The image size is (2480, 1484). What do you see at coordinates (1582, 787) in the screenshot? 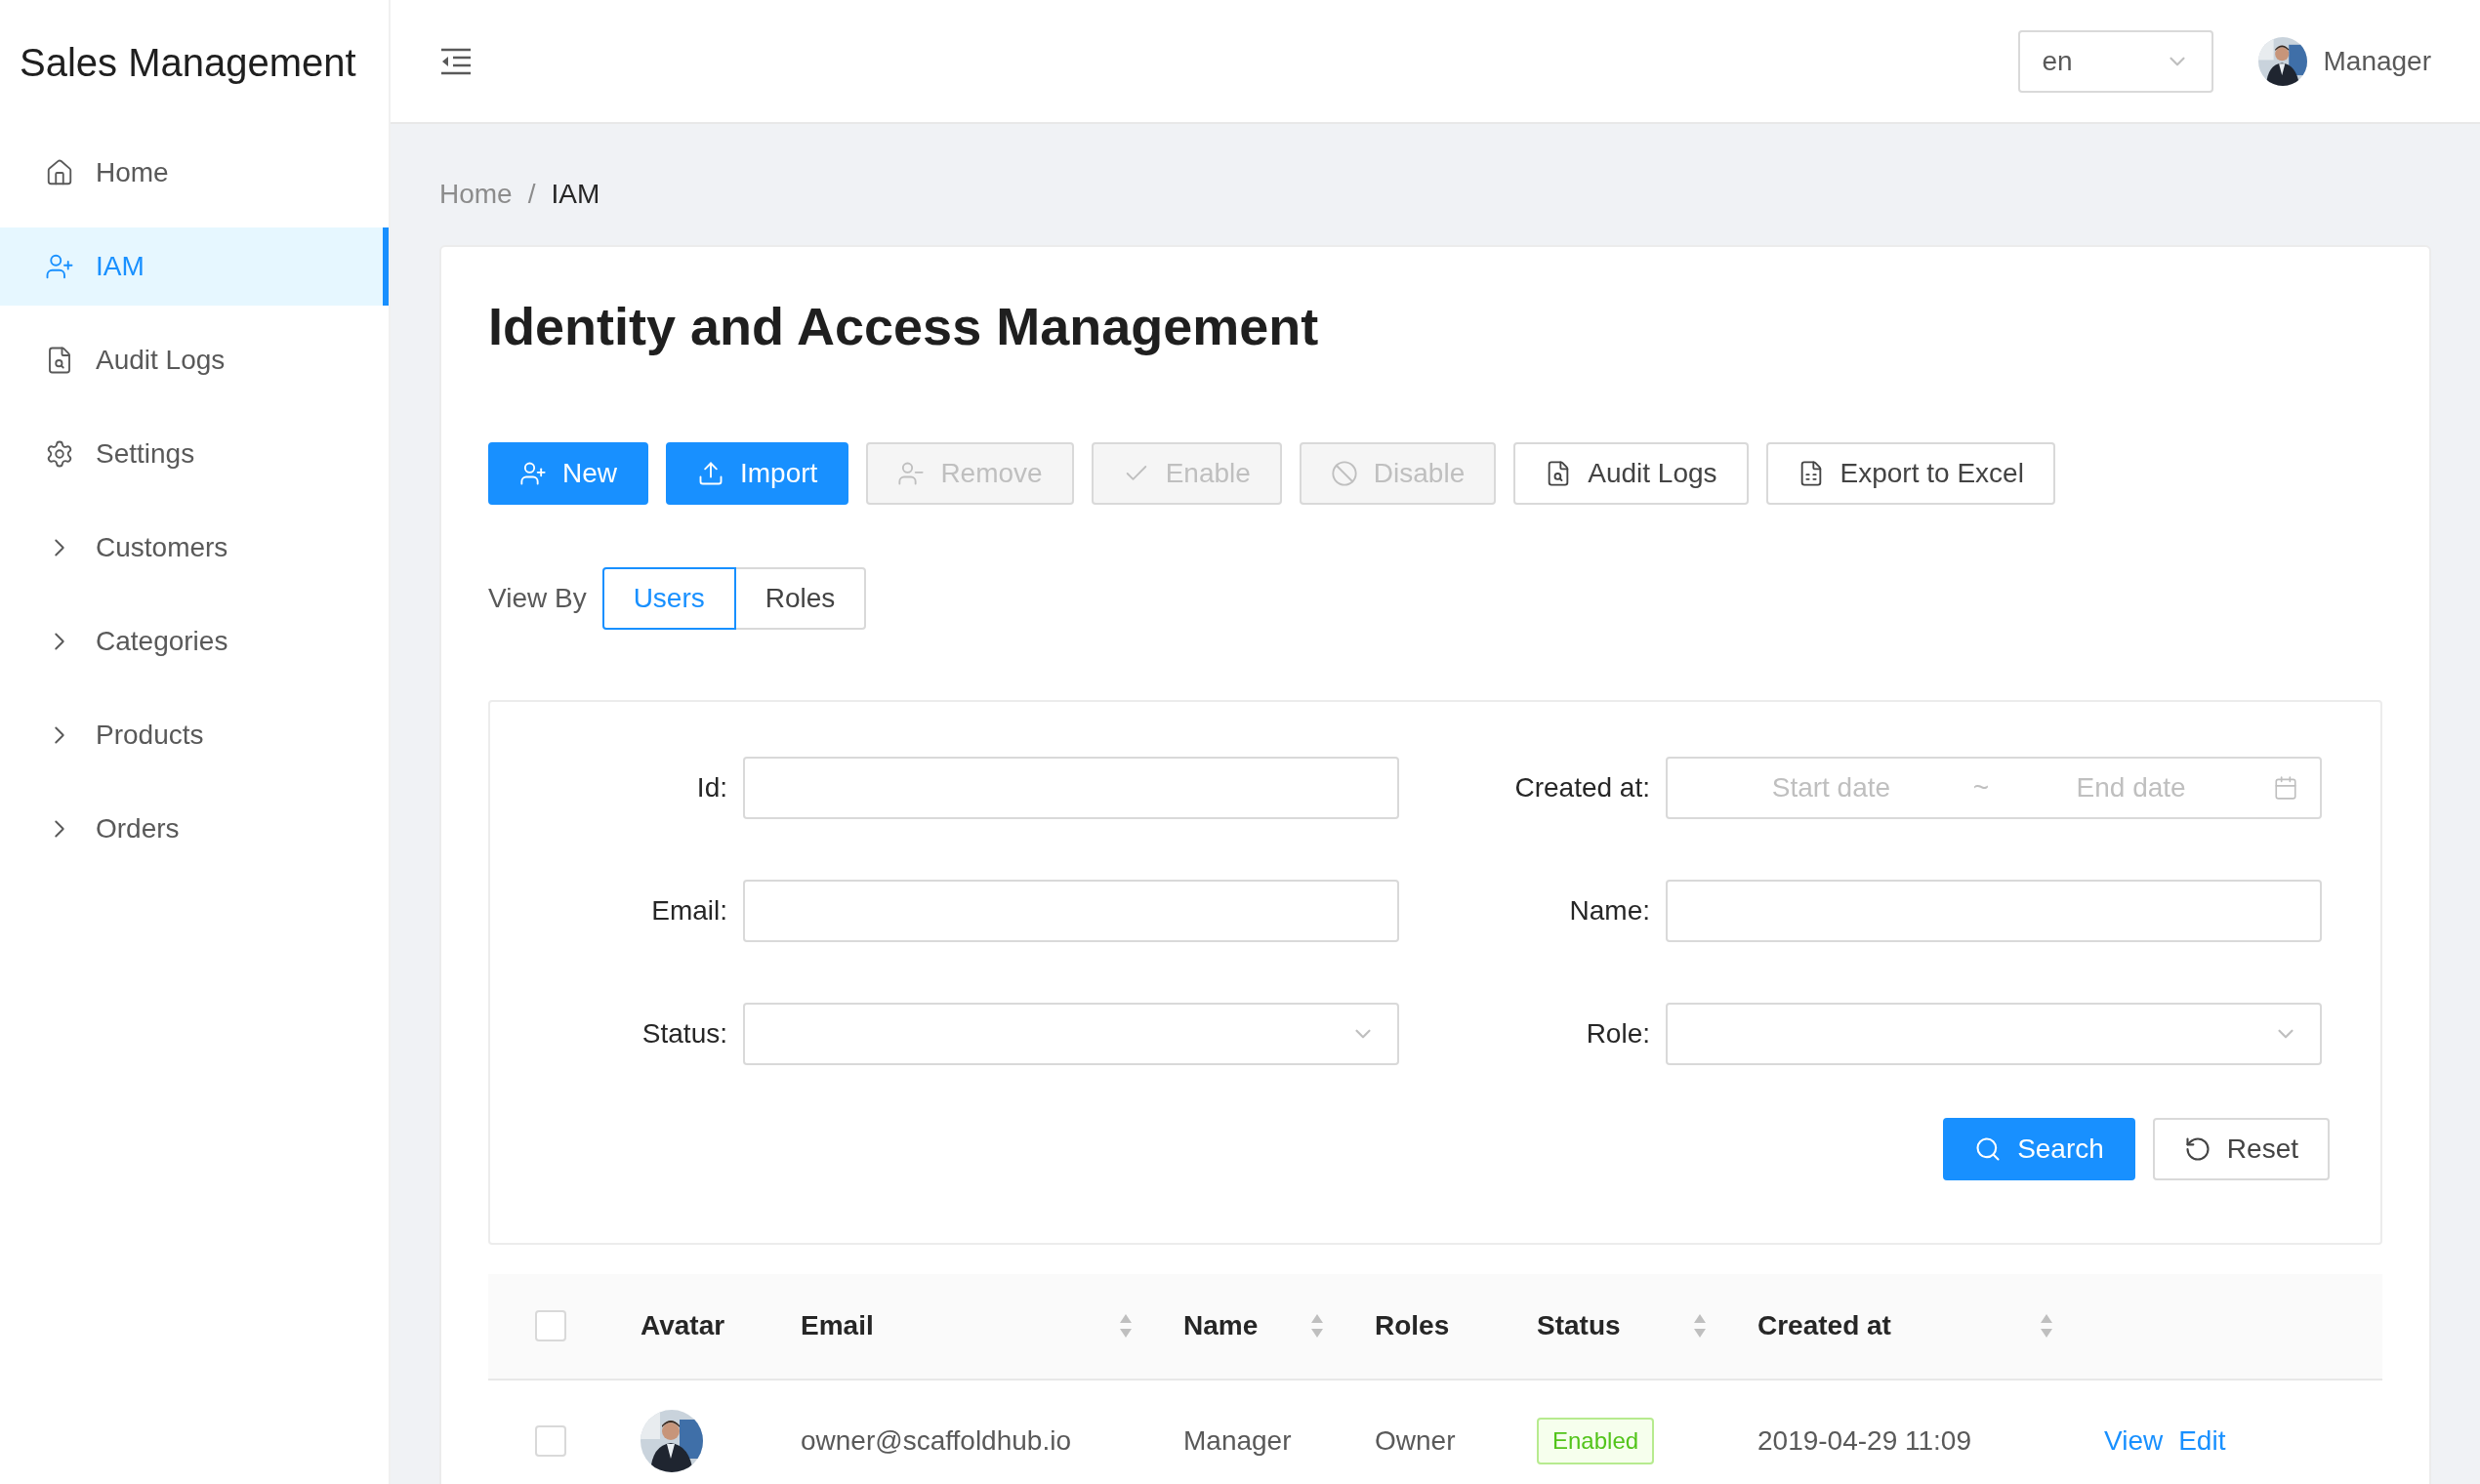
I see `field-label: Created at:` at bounding box center [1582, 787].